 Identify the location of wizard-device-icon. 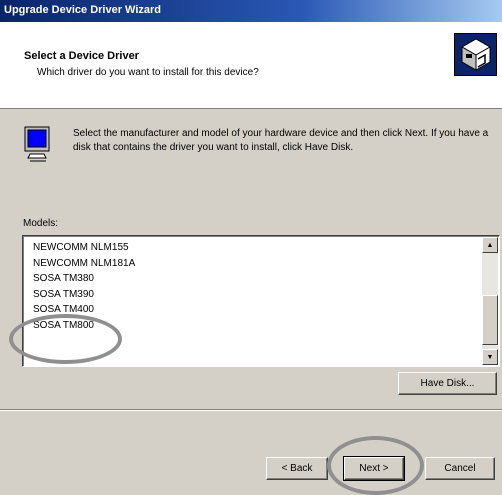
(475, 54).